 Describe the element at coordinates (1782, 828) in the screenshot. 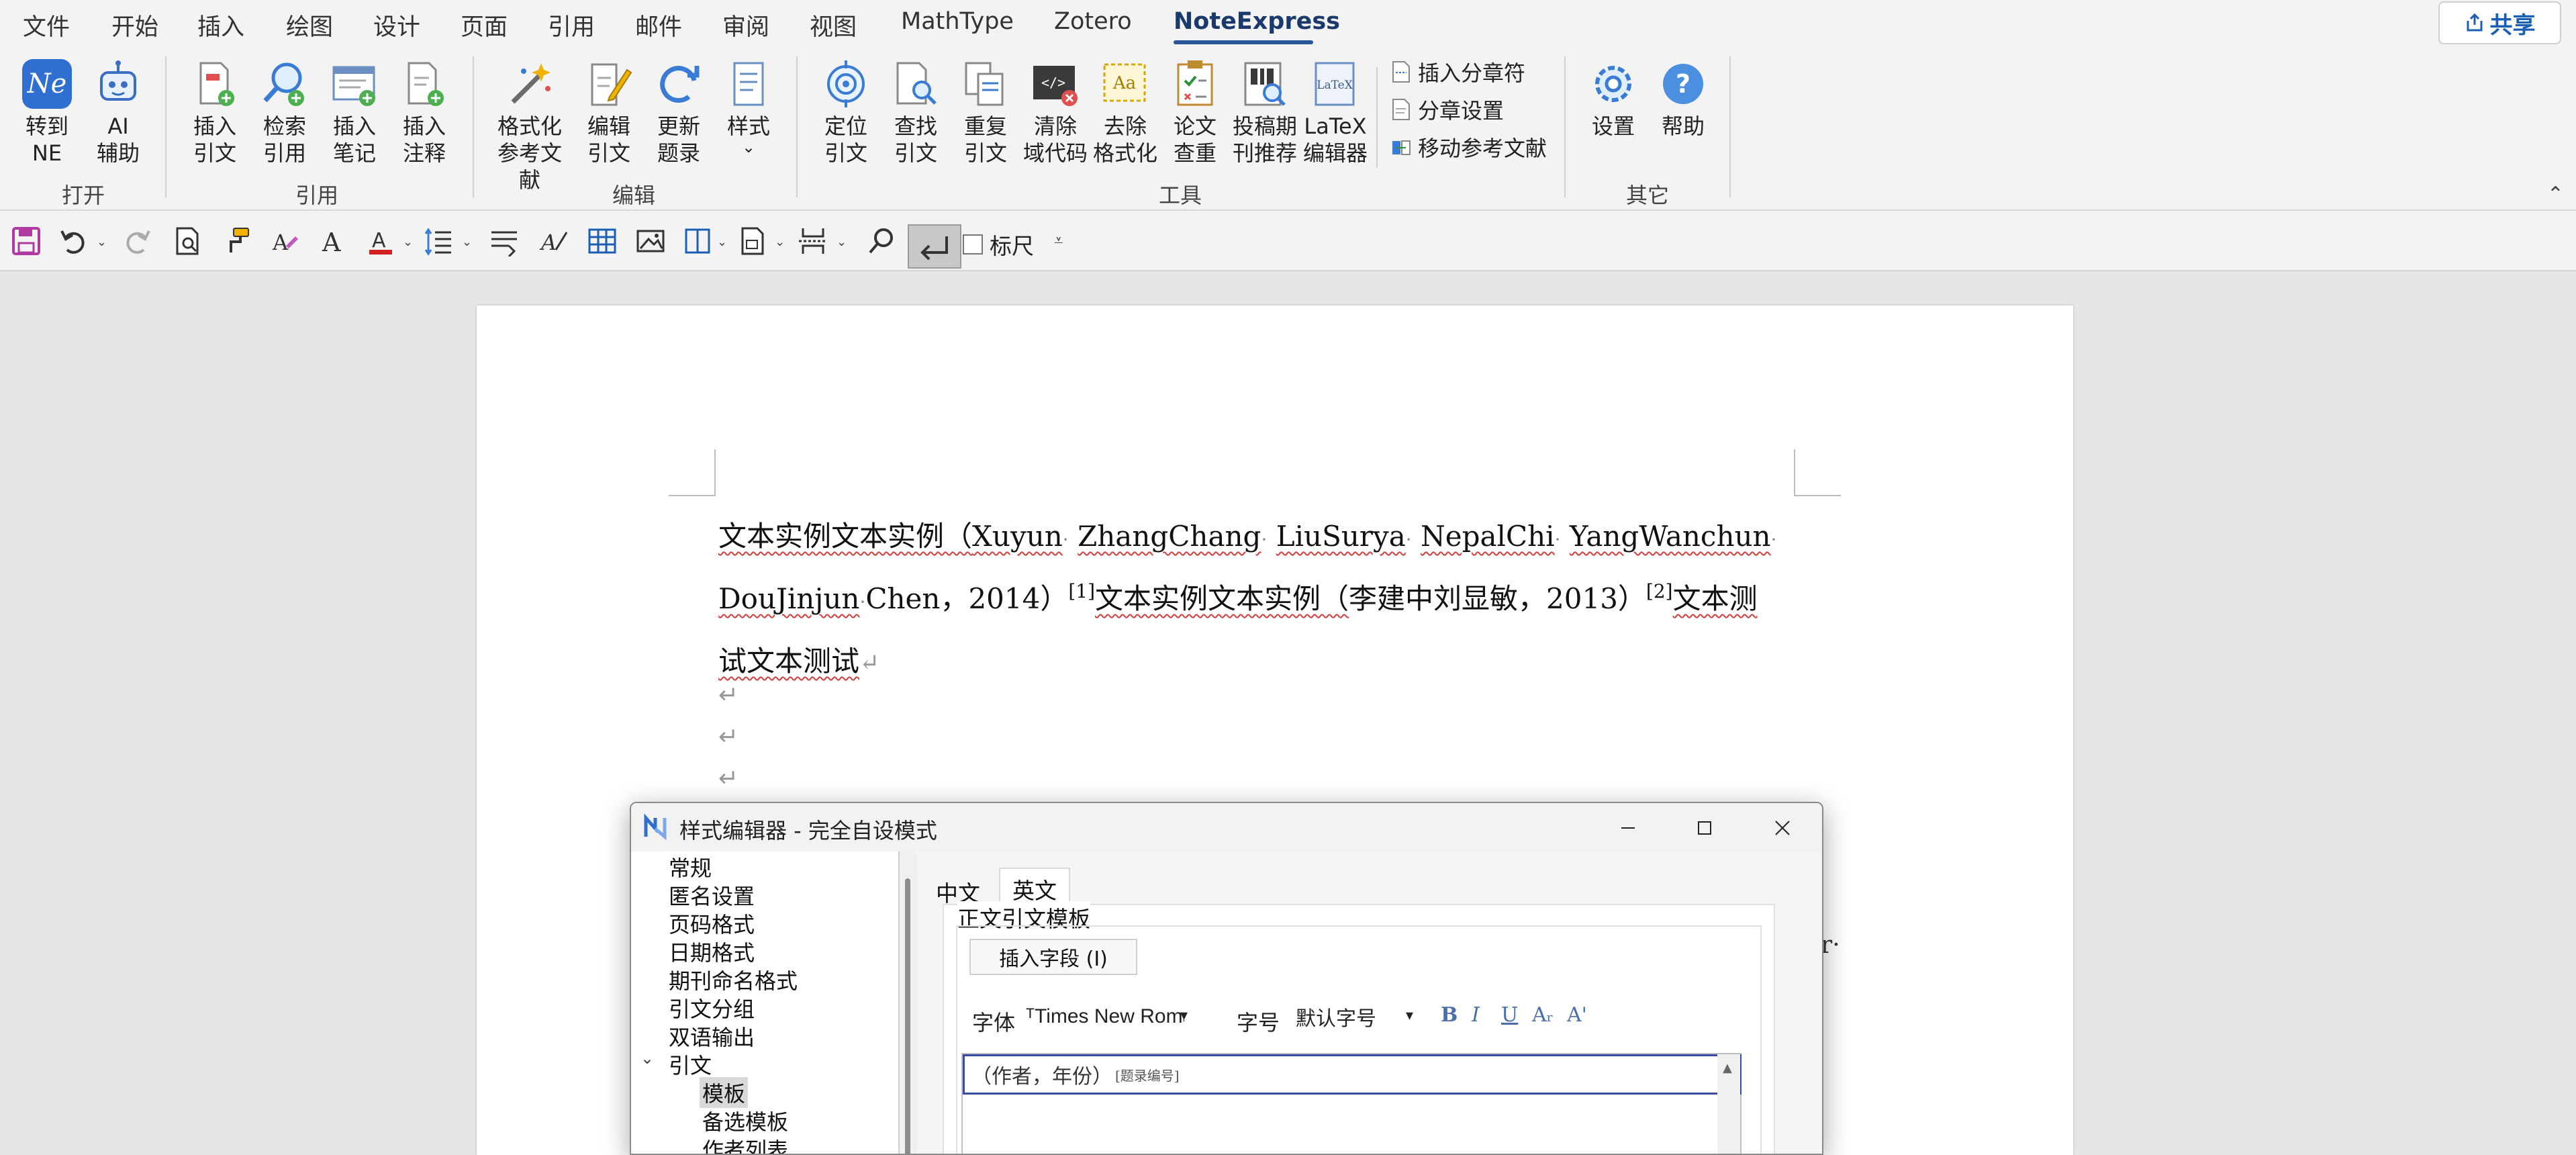

I see `close-button` at that location.